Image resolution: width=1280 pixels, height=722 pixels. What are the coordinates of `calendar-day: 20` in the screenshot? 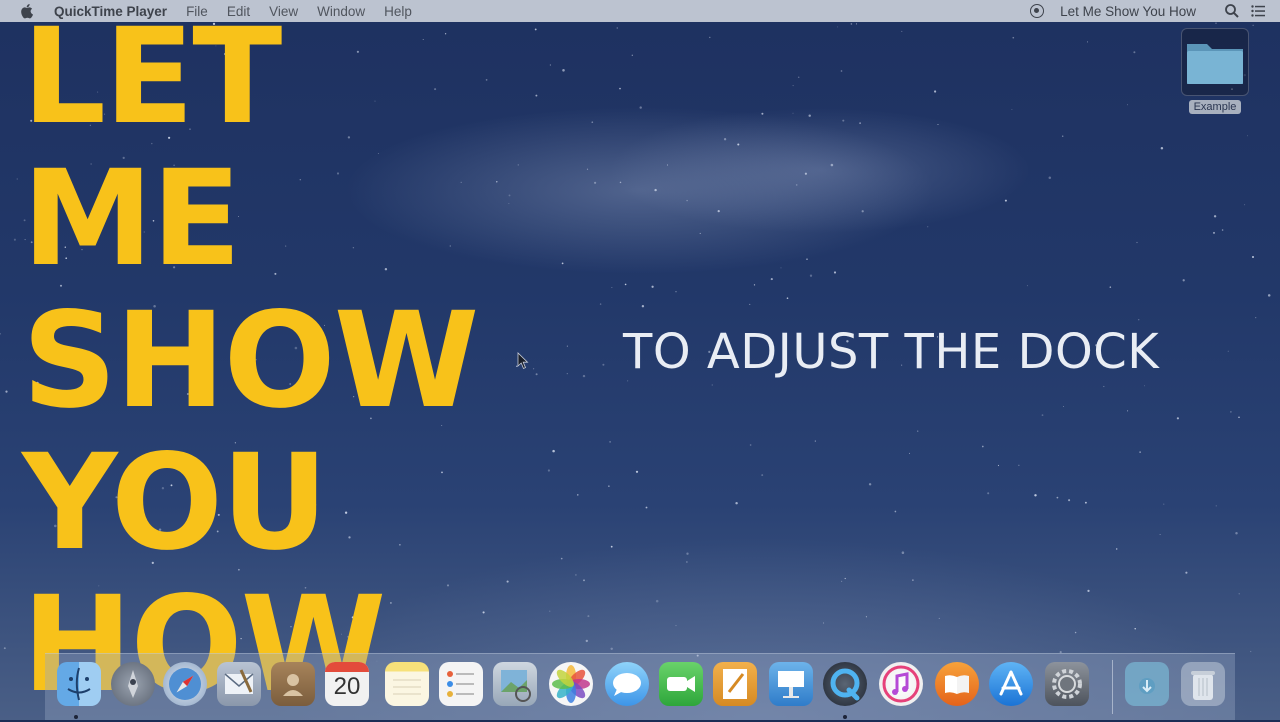 It's located at (347, 686).